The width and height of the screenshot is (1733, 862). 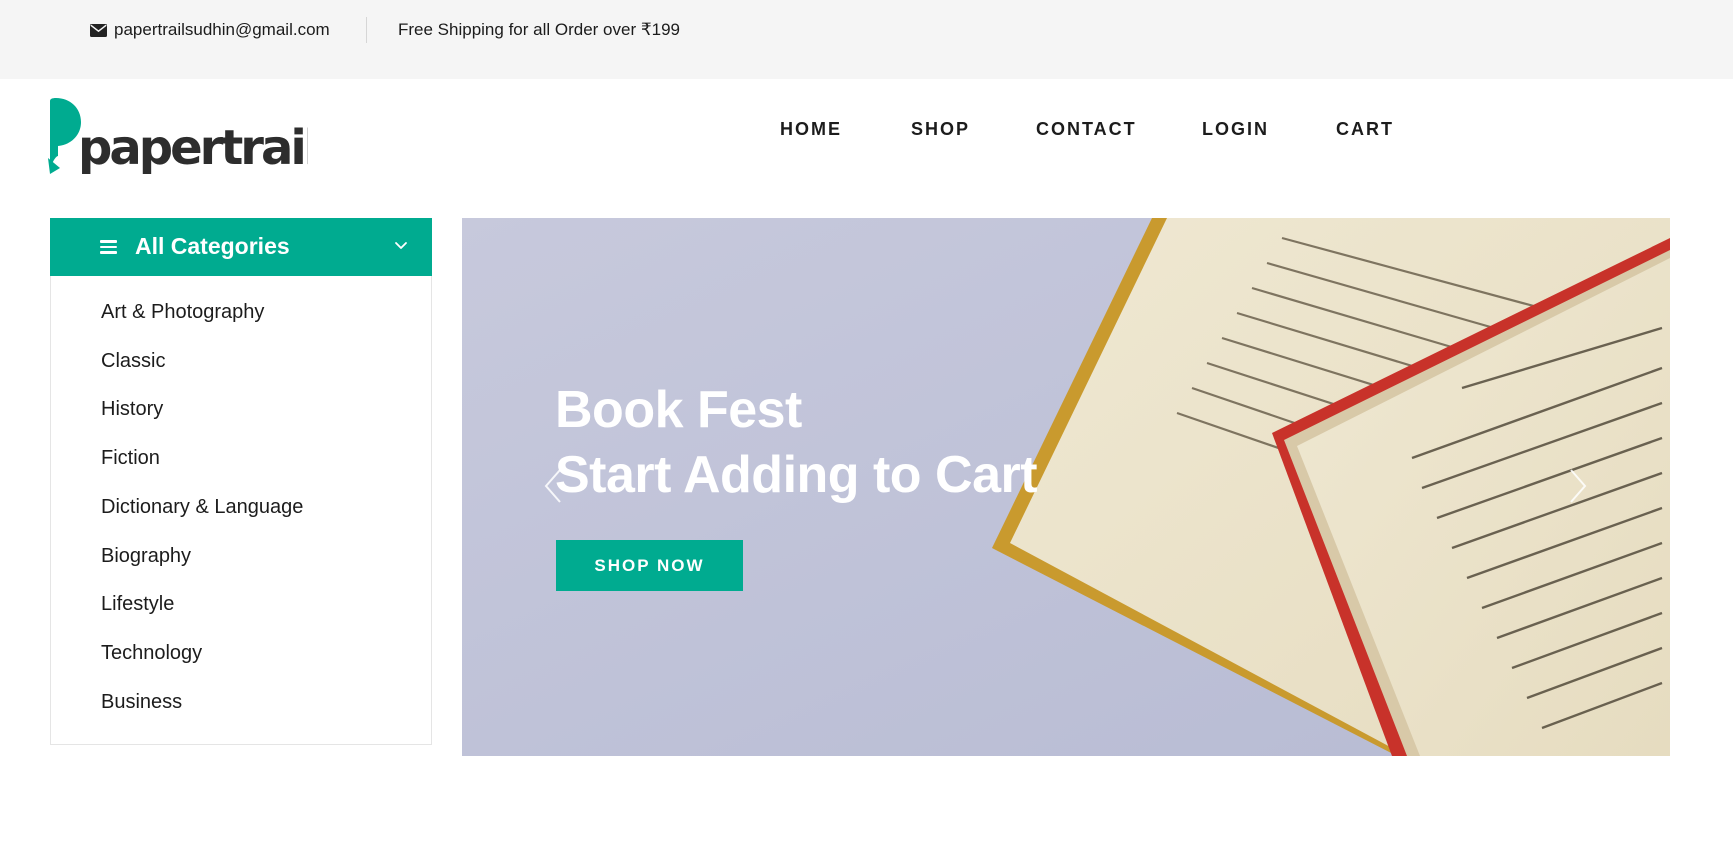 I want to click on category-item-dictionary-language: Dictionary & Language, so click(x=202, y=507).